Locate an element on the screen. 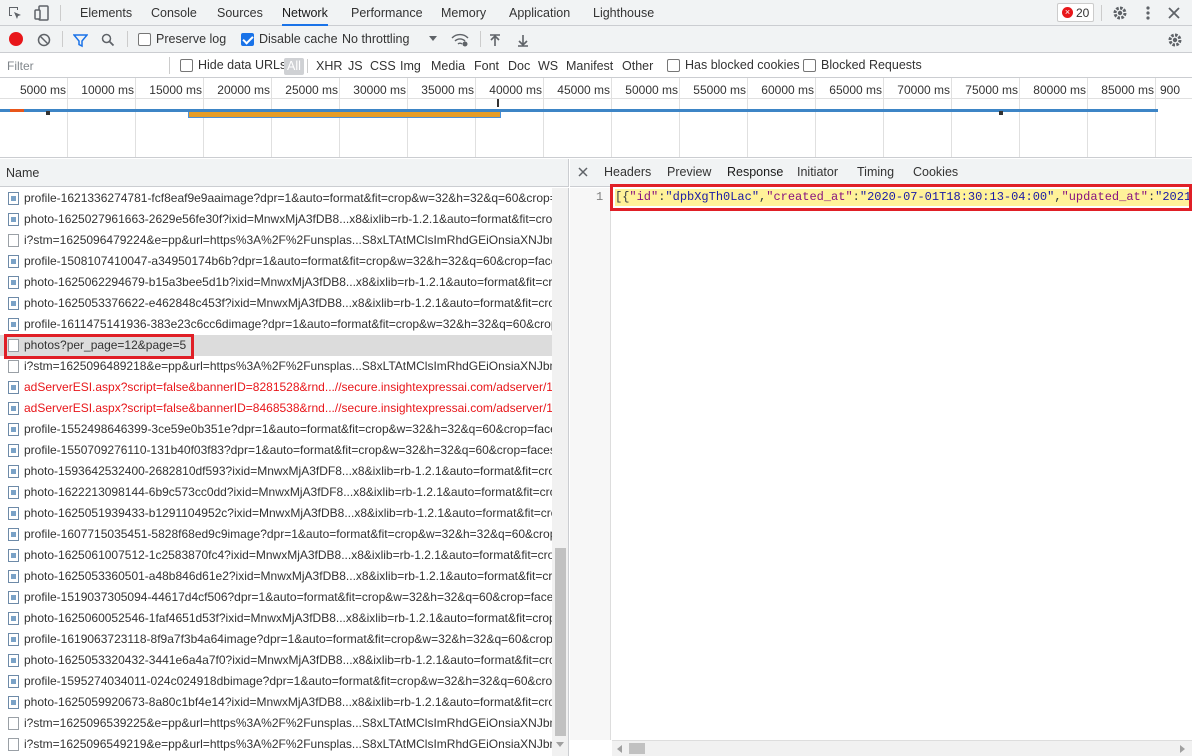 The width and height of the screenshot is (1192, 756). disable-cache-checkbox is located at coordinates (247, 39).